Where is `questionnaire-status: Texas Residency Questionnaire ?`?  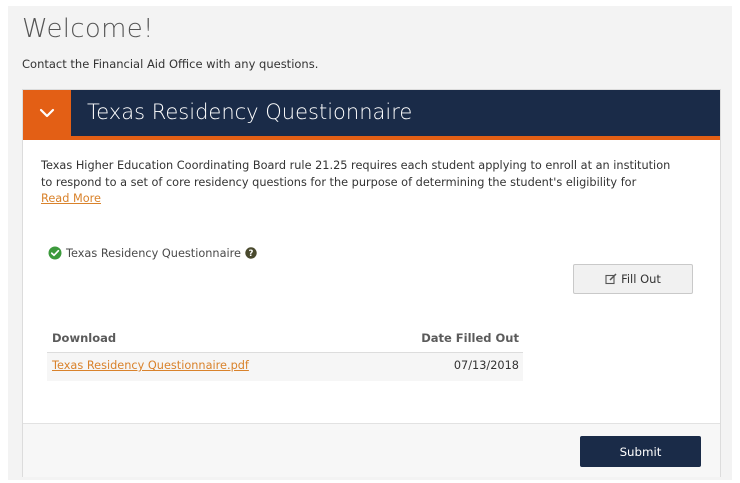 questionnaire-status: Texas Residency Questionnaire ? is located at coordinates (152, 253).